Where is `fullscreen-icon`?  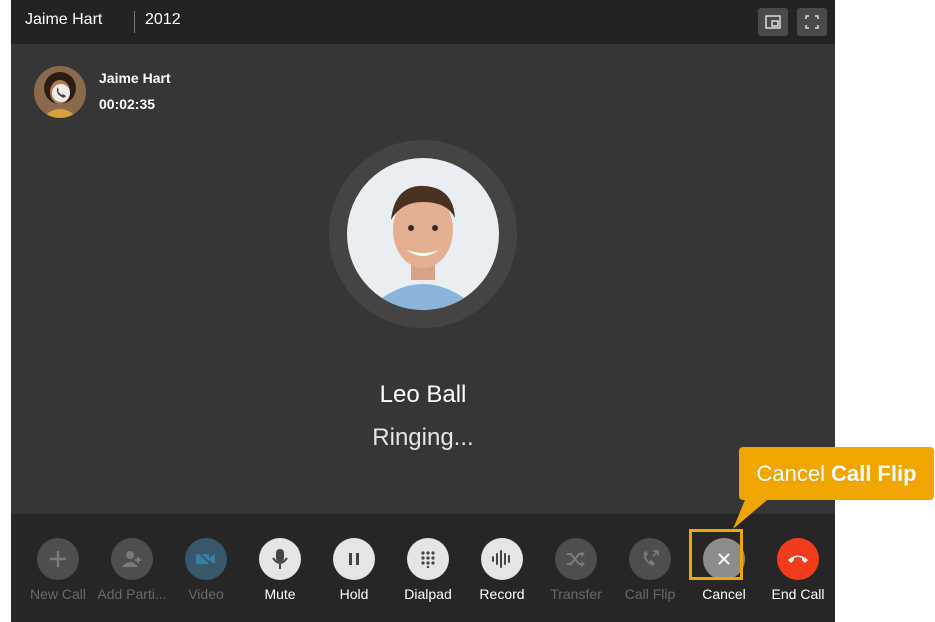 fullscreen-icon is located at coordinates (812, 22).